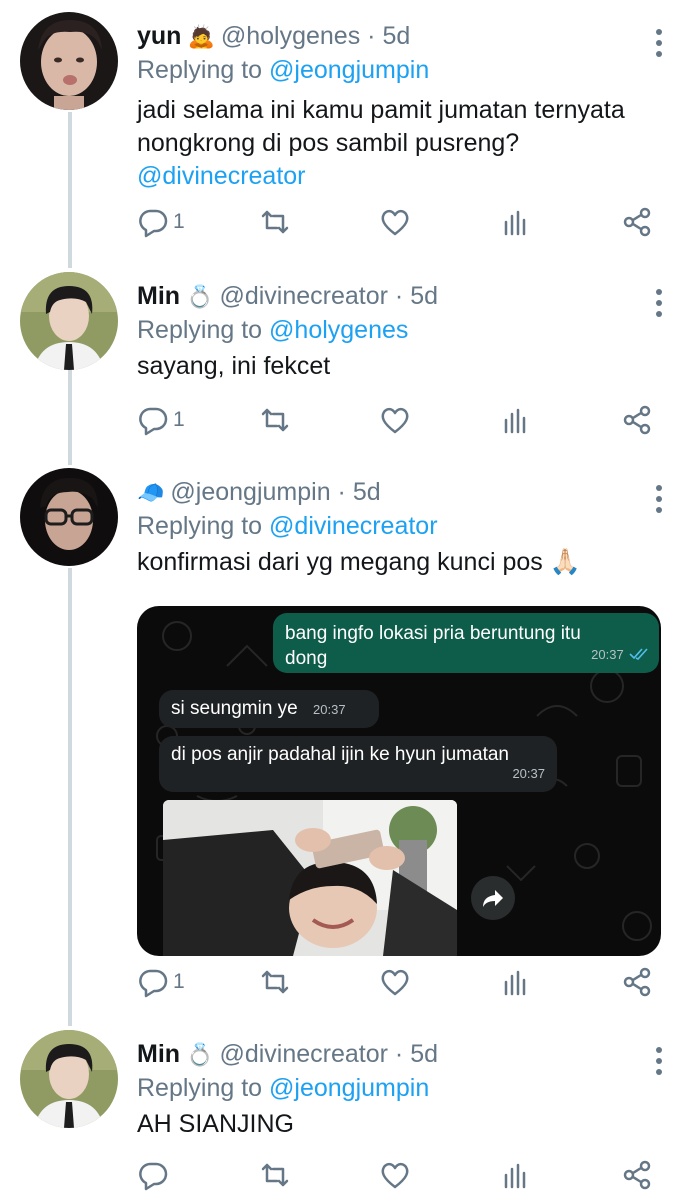  I want to click on reply-context: Replying to @holygenes, so click(272, 330).